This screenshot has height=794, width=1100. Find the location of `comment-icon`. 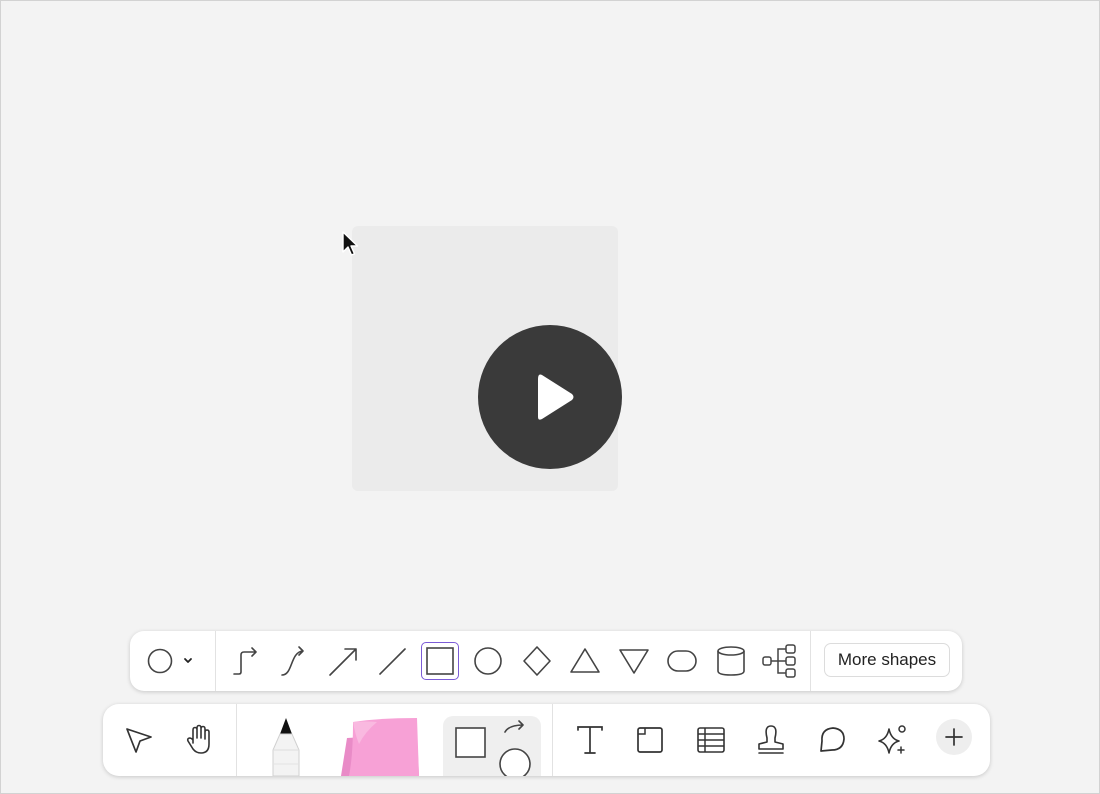

comment-icon is located at coordinates (832, 740).